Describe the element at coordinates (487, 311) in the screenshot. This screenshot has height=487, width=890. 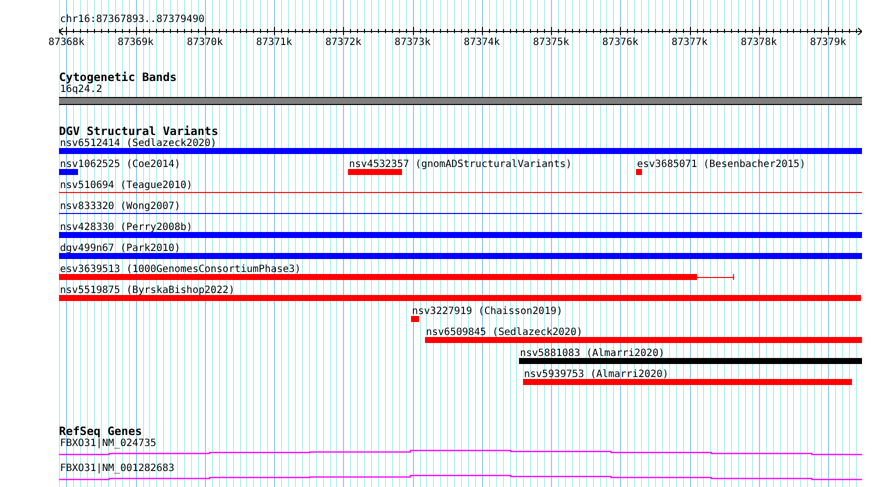
I see `variant-label: nsv3227919 (Chaisson2019)` at that location.